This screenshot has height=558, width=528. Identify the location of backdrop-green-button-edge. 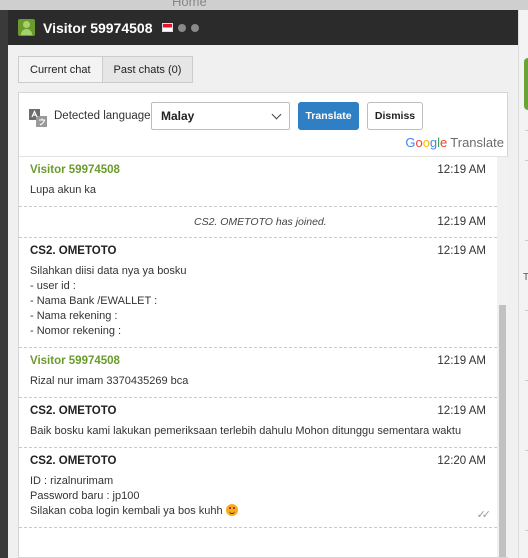
(526, 84).